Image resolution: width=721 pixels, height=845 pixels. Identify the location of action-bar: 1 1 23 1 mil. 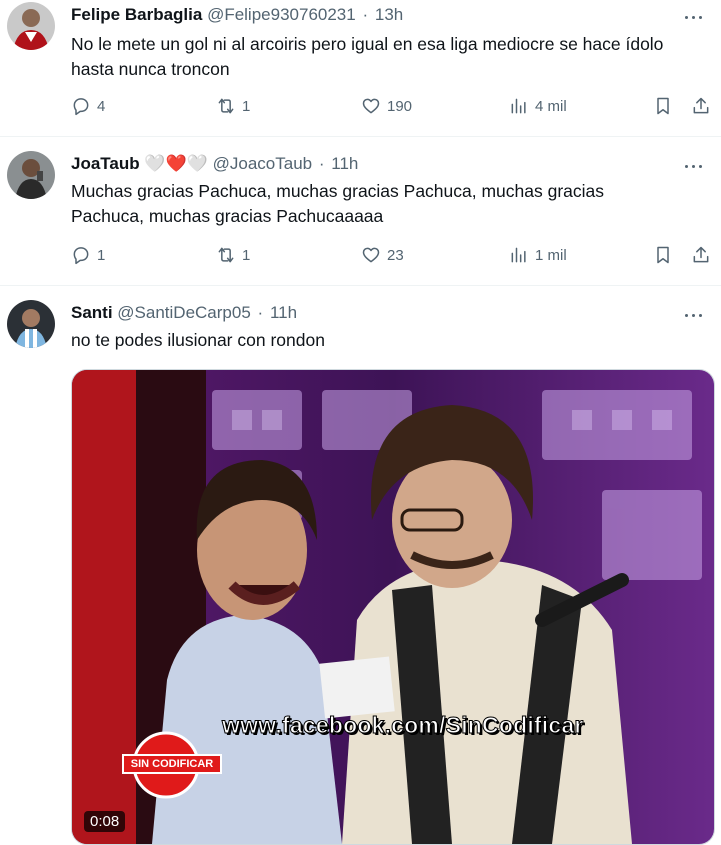
(391, 257).